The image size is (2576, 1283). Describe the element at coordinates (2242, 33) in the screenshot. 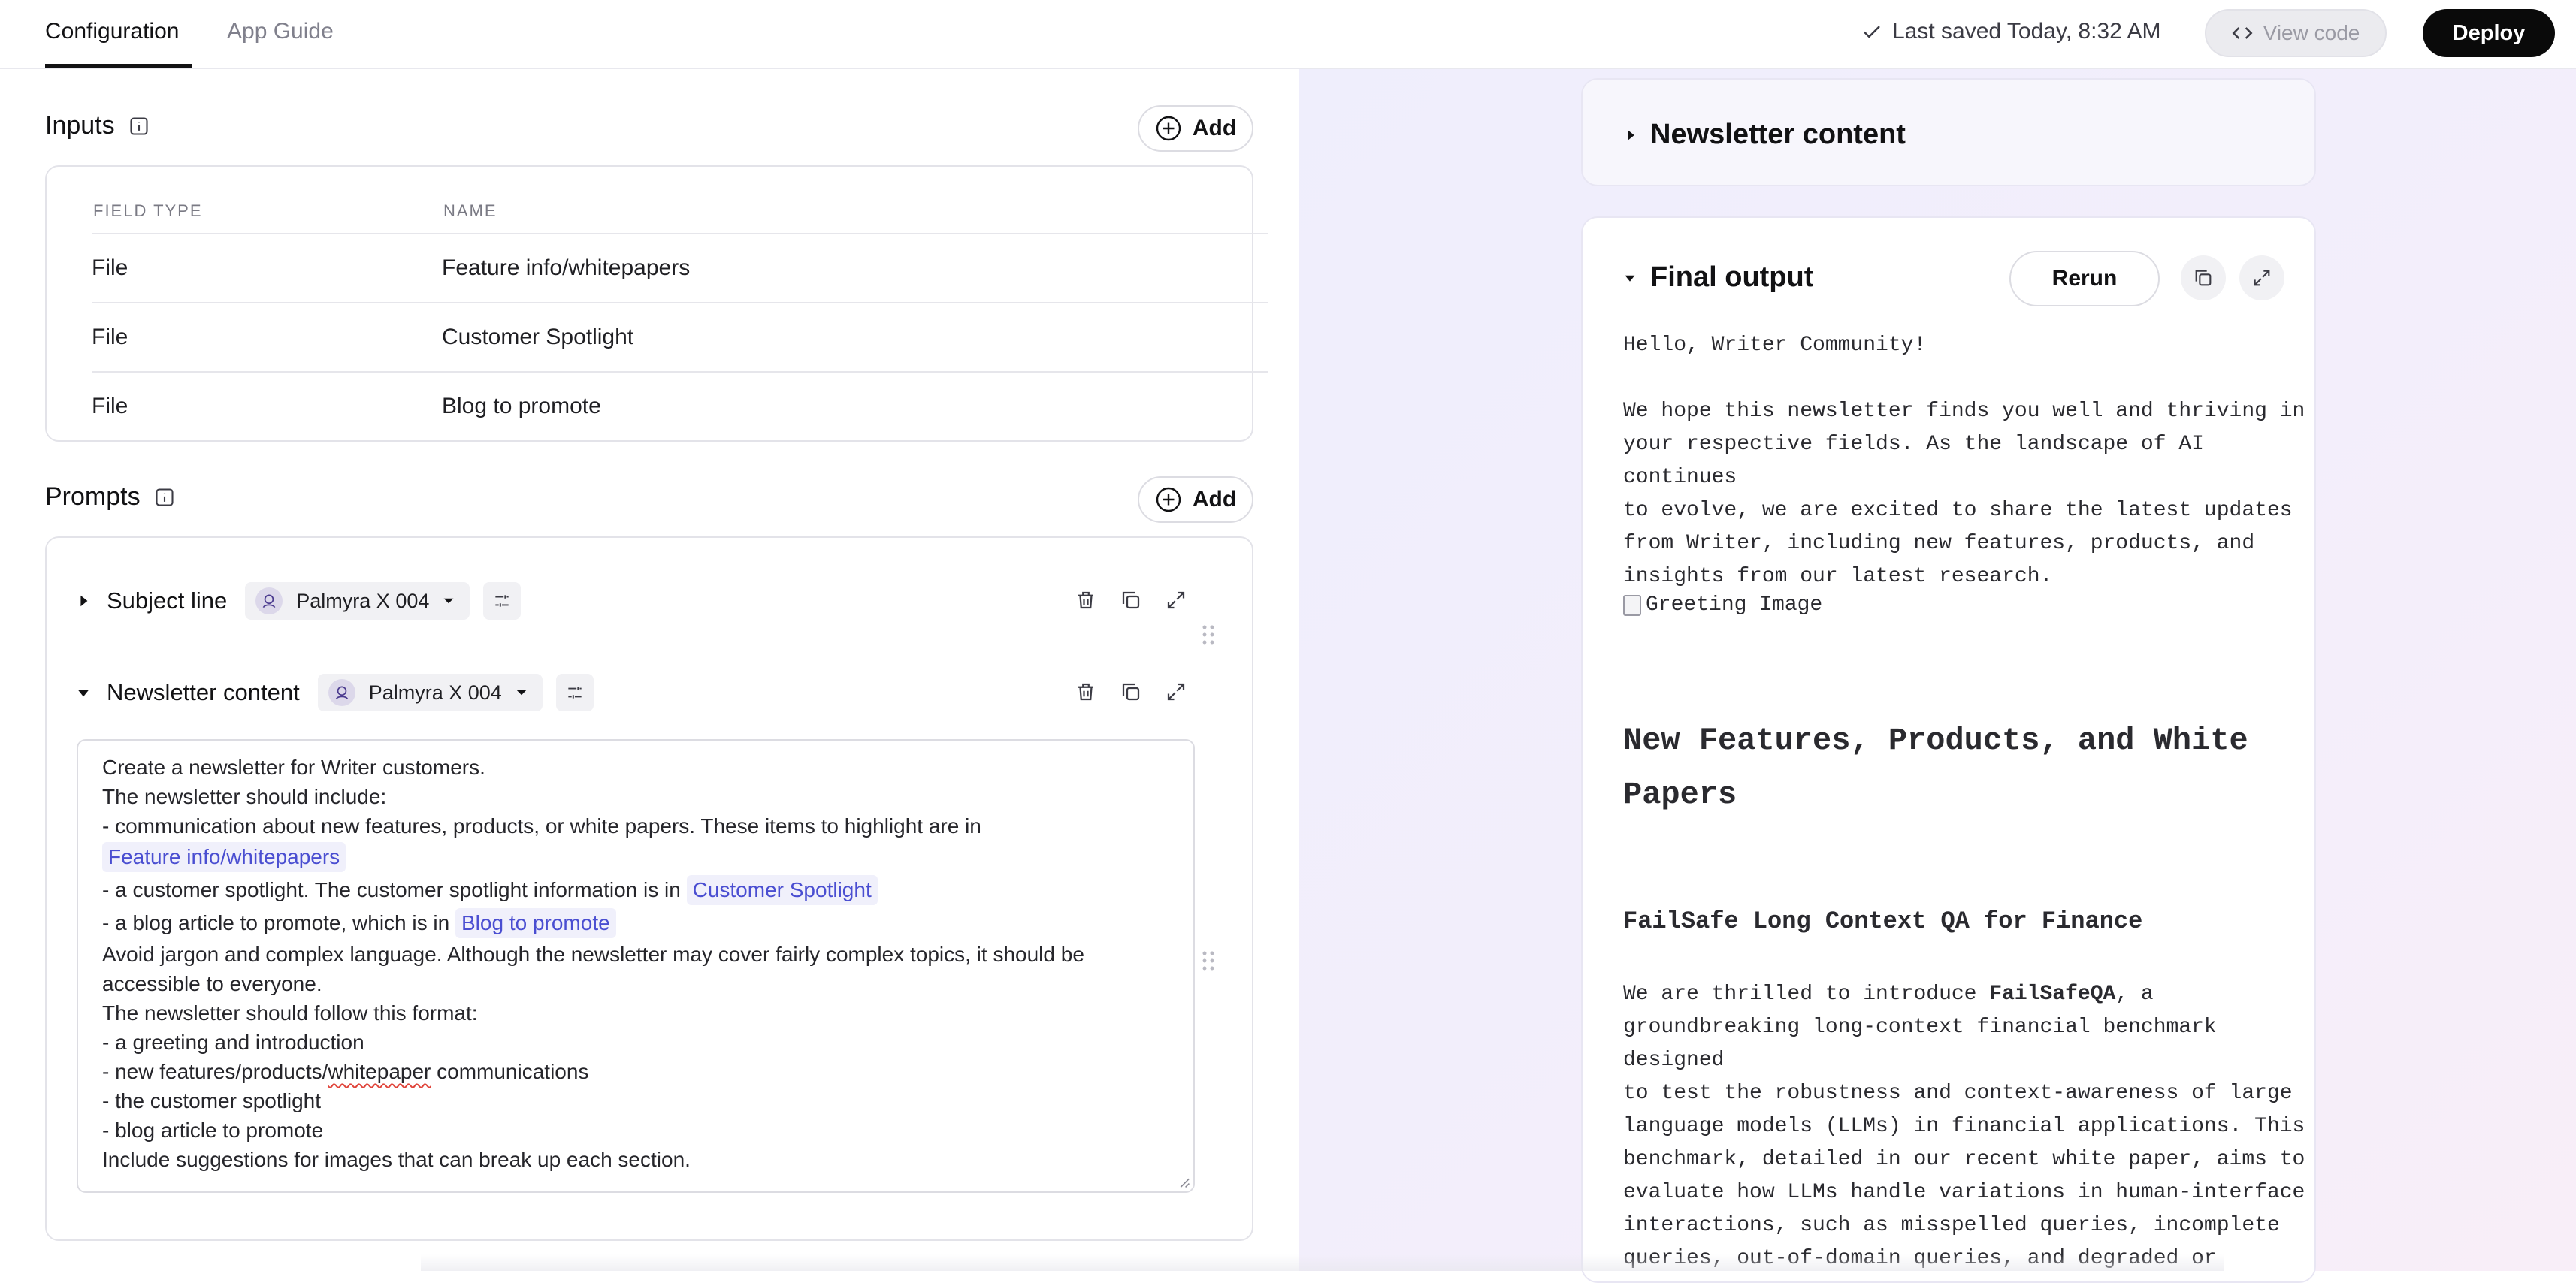

I see `code-icon` at that location.